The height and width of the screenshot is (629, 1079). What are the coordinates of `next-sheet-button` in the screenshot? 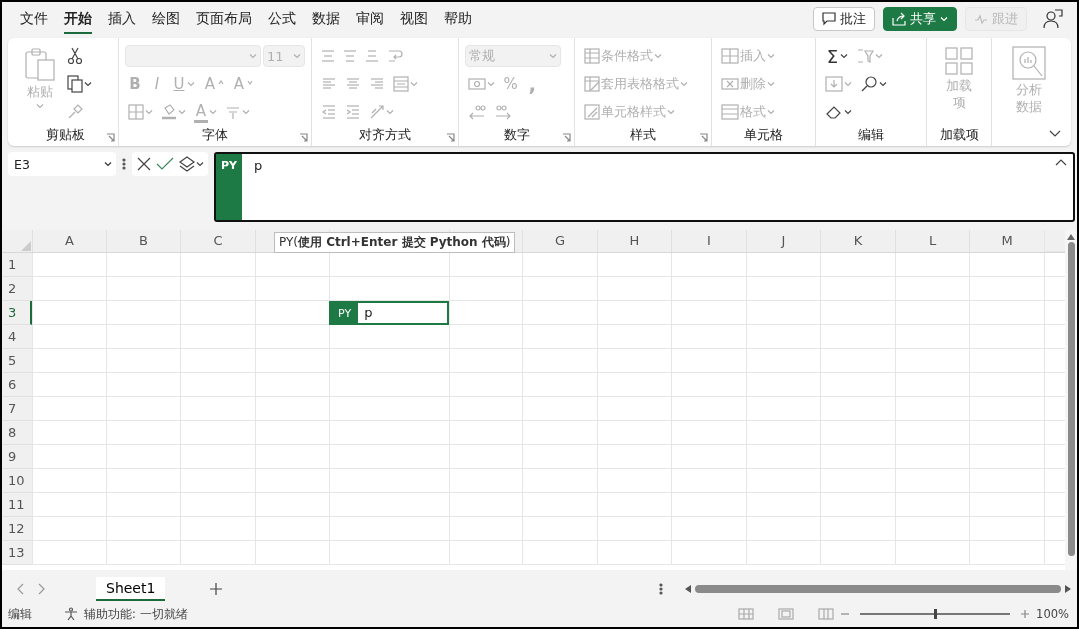 It's located at (42, 589).